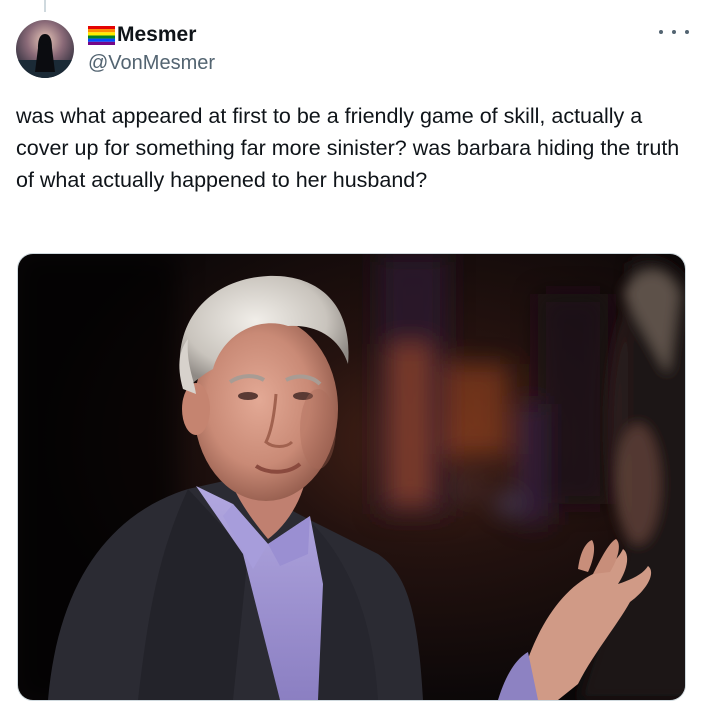  What do you see at coordinates (151, 63) in the screenshot?
I see `user-handle: @VonMesmer` at bounding box center [151, 63].